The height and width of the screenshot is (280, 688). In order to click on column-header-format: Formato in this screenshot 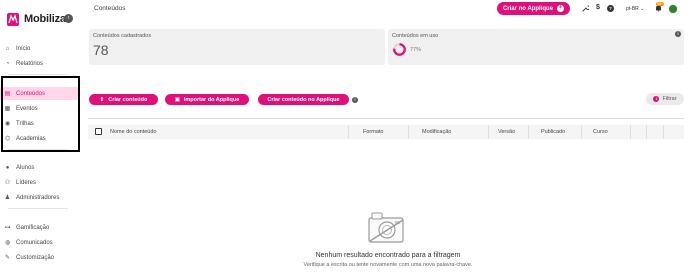, I will do `click(373, 132)`.